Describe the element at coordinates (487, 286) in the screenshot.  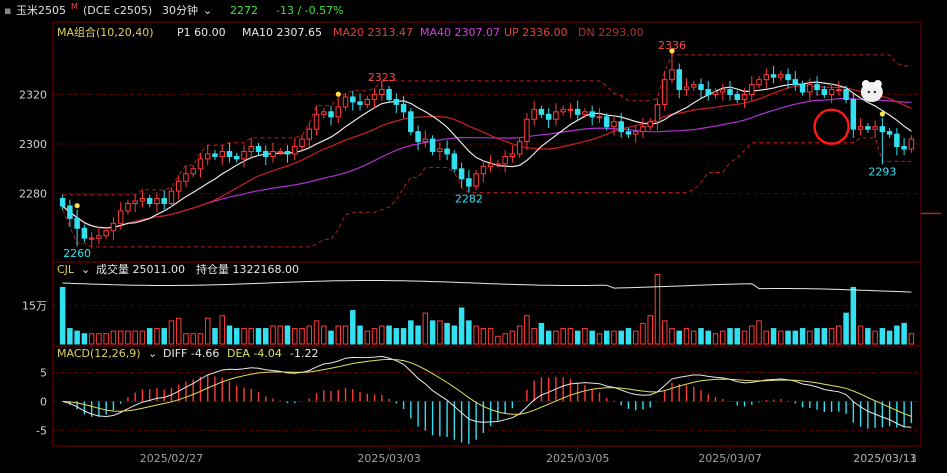
I see `open-interest-line` at that location.